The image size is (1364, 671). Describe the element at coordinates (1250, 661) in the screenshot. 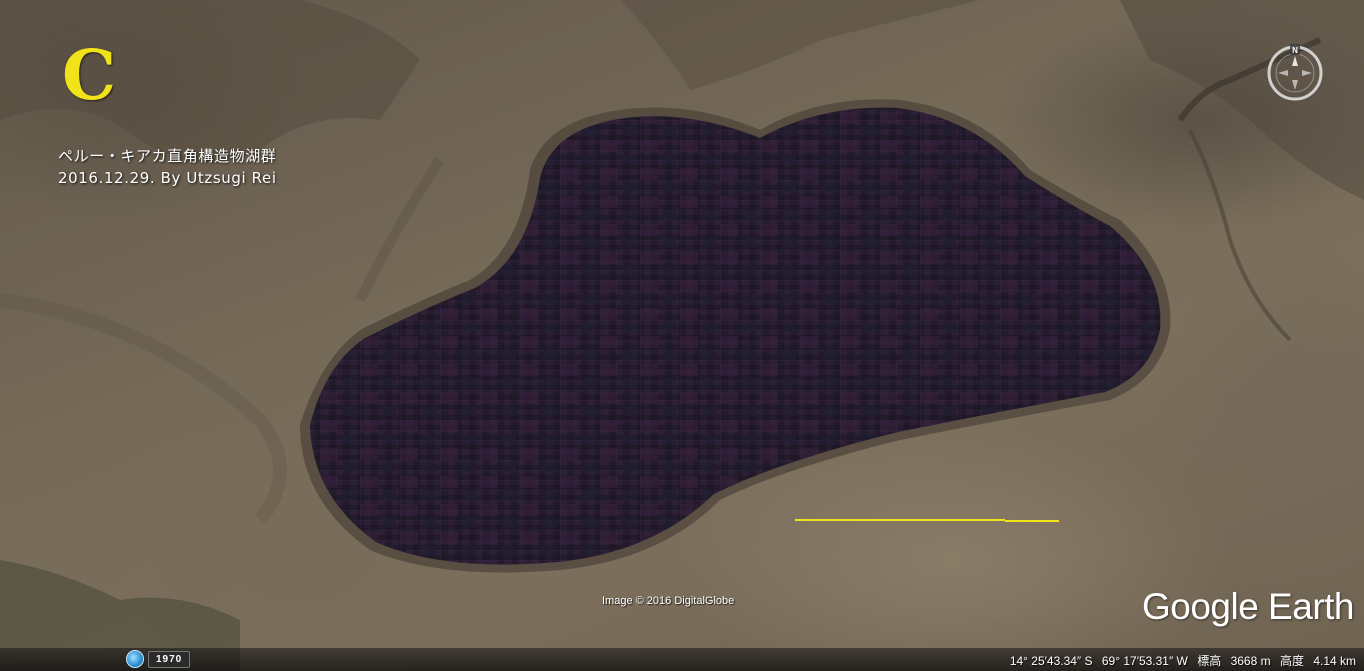

I see `elevation-value: 3668 m` at that location.